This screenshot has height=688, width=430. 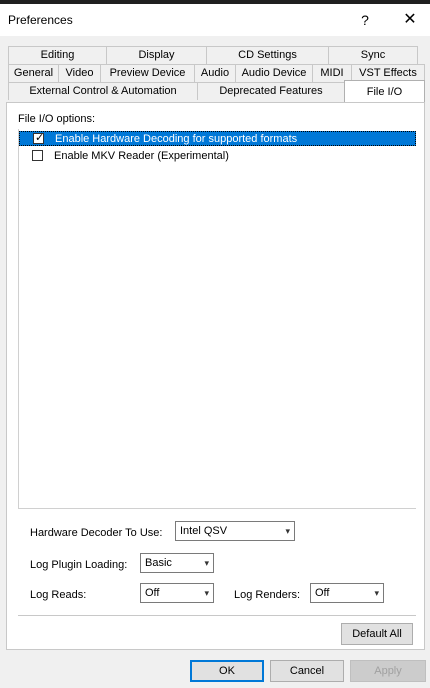 What do you see at coordinates (158, 563) in the screenshot?
I see `dropdown-value: Basic` at bounding box center [158, 563].